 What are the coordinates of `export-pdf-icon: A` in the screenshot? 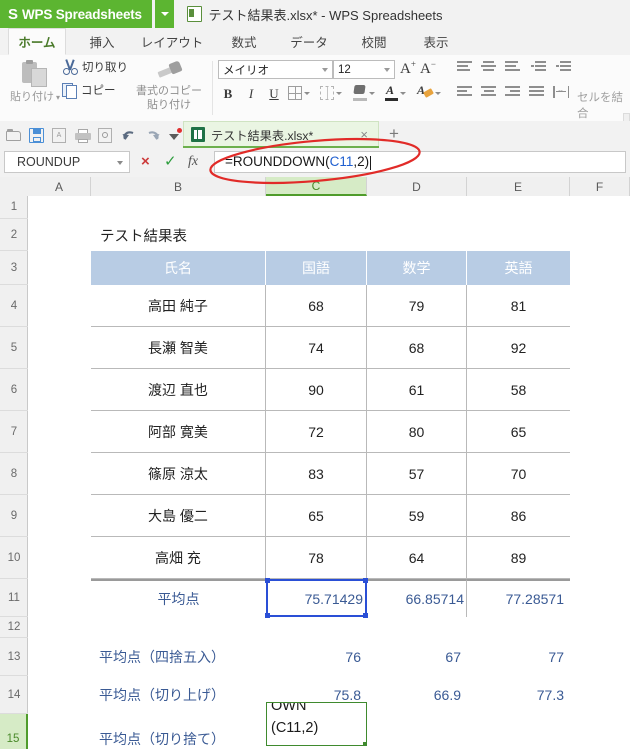 It's located at (60, 135).